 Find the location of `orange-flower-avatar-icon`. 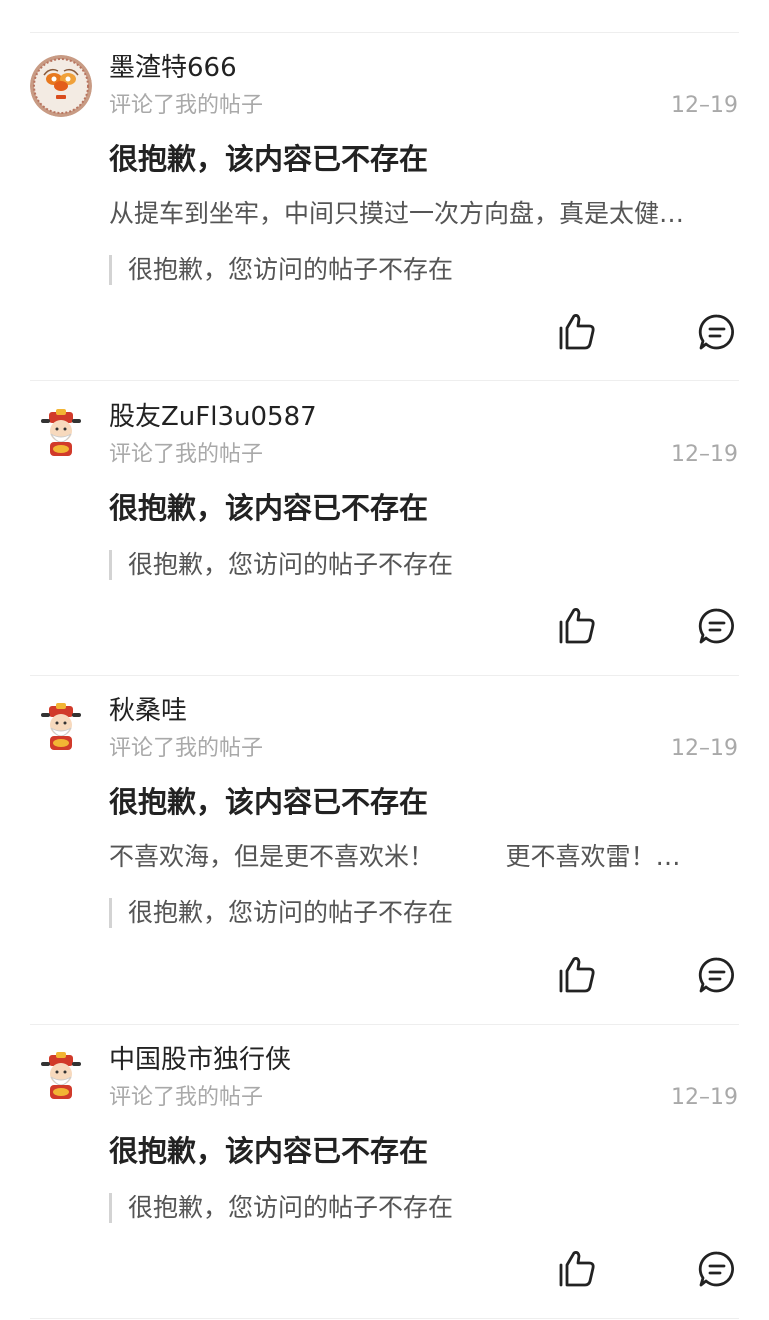

orange-flower-avatar-icon is located at coordinates (61, 86).